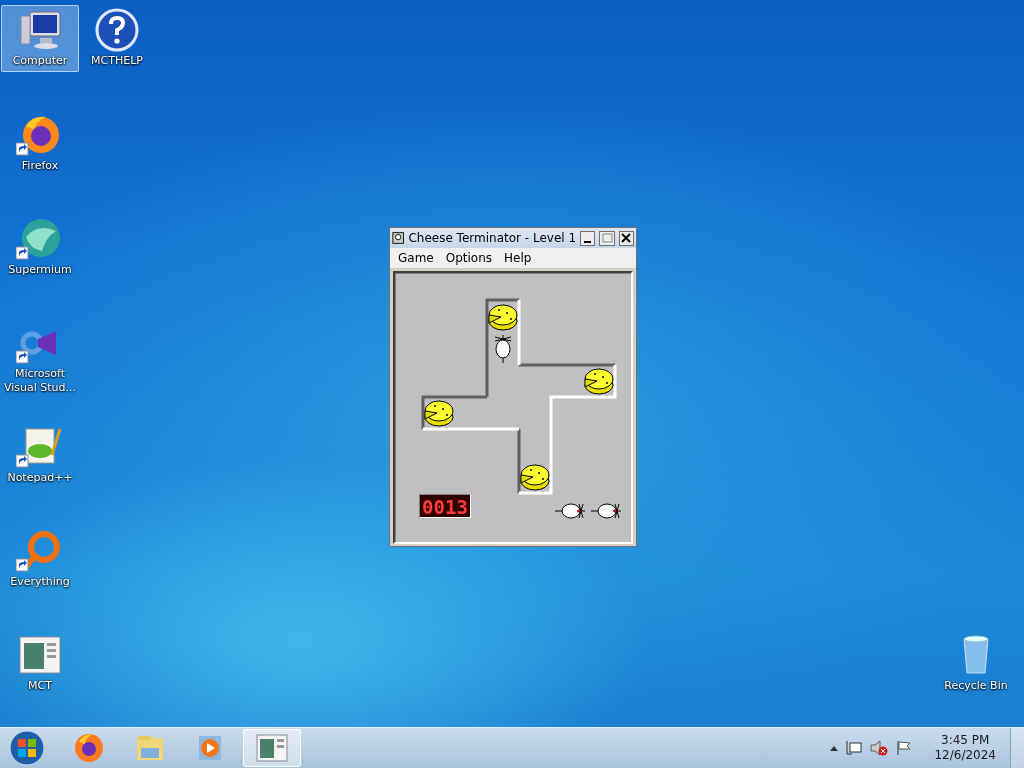  What do you see at coordinates (40, 686) in the screenshot?
I see `icon-label: MCT` at bounding box center [40, 686].